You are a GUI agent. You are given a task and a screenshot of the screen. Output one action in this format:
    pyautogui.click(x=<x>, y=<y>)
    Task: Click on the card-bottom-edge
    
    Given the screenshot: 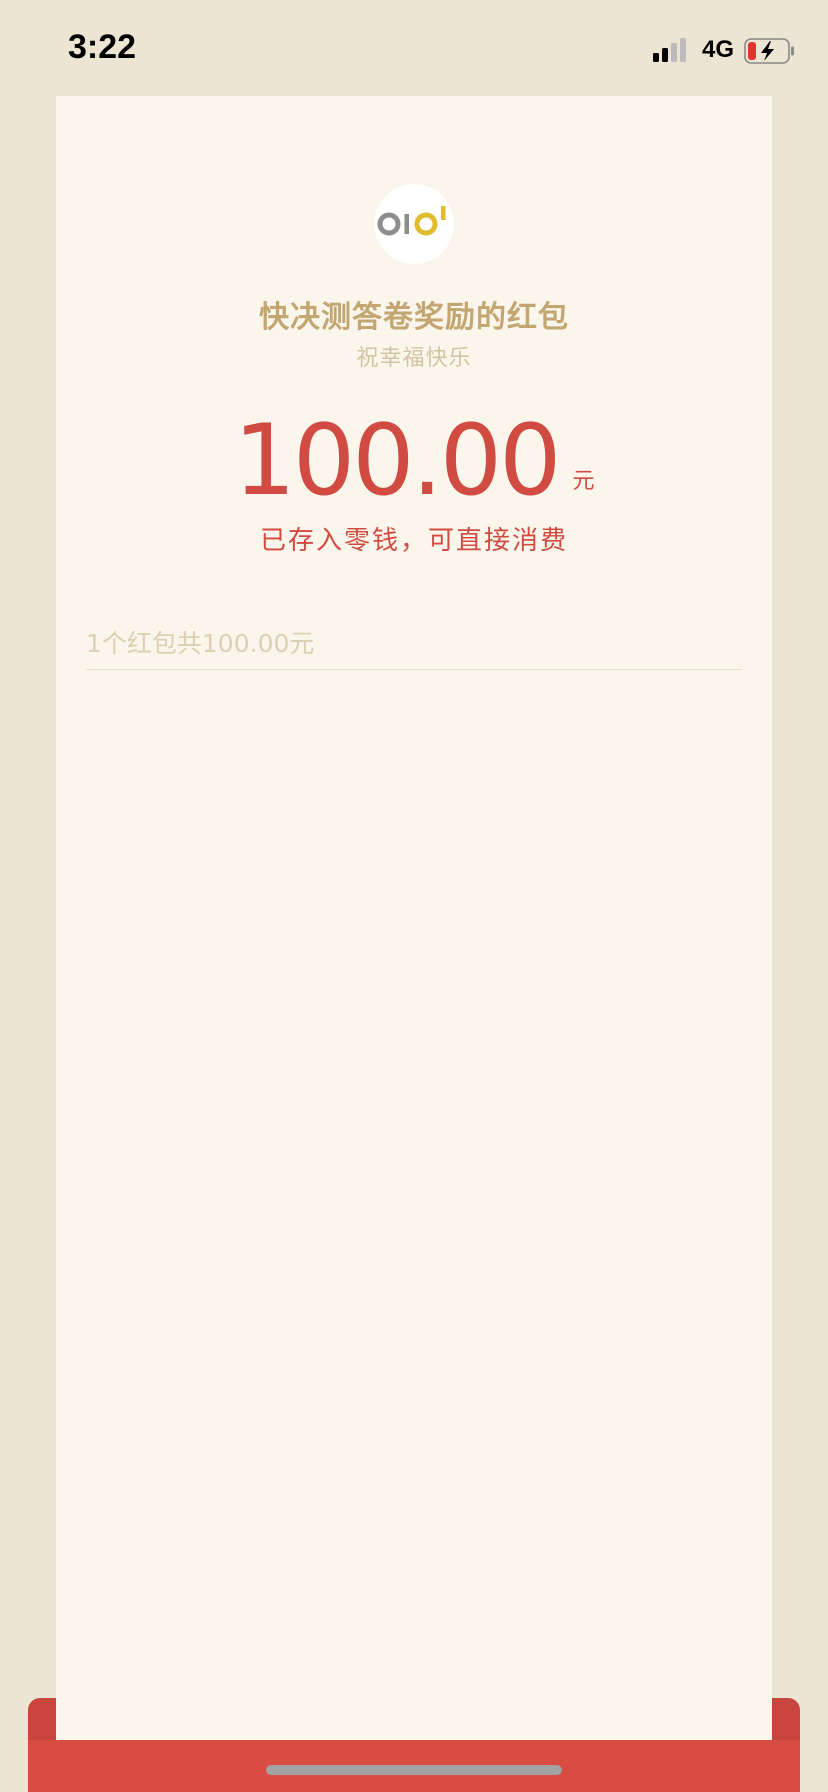 What is the action you would take?
    pyautogui.click(x=414, y=1719)
    